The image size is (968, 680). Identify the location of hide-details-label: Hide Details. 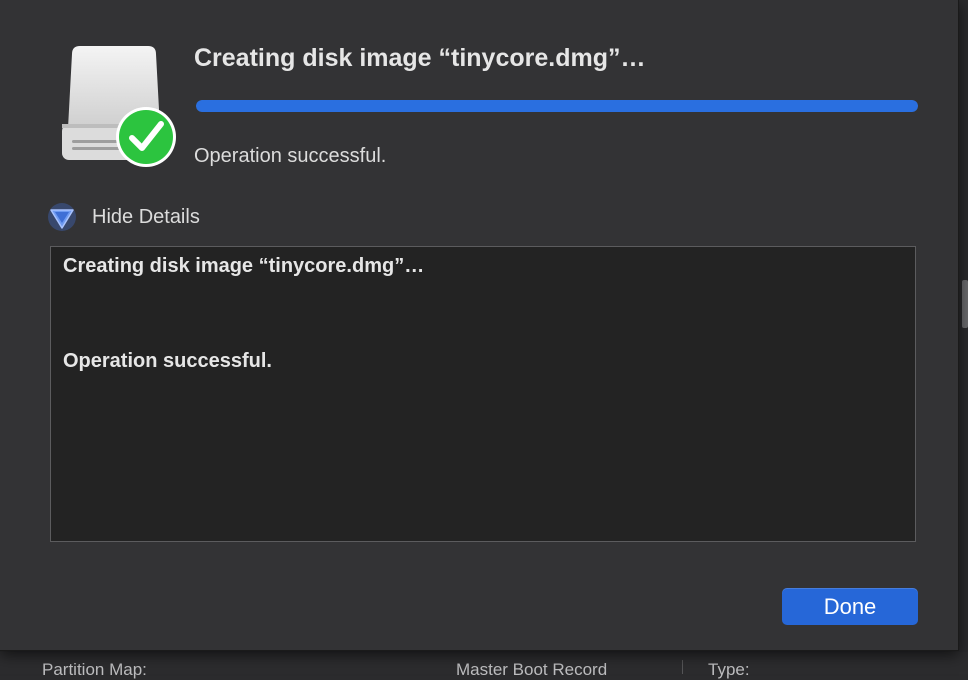
(146, 217).